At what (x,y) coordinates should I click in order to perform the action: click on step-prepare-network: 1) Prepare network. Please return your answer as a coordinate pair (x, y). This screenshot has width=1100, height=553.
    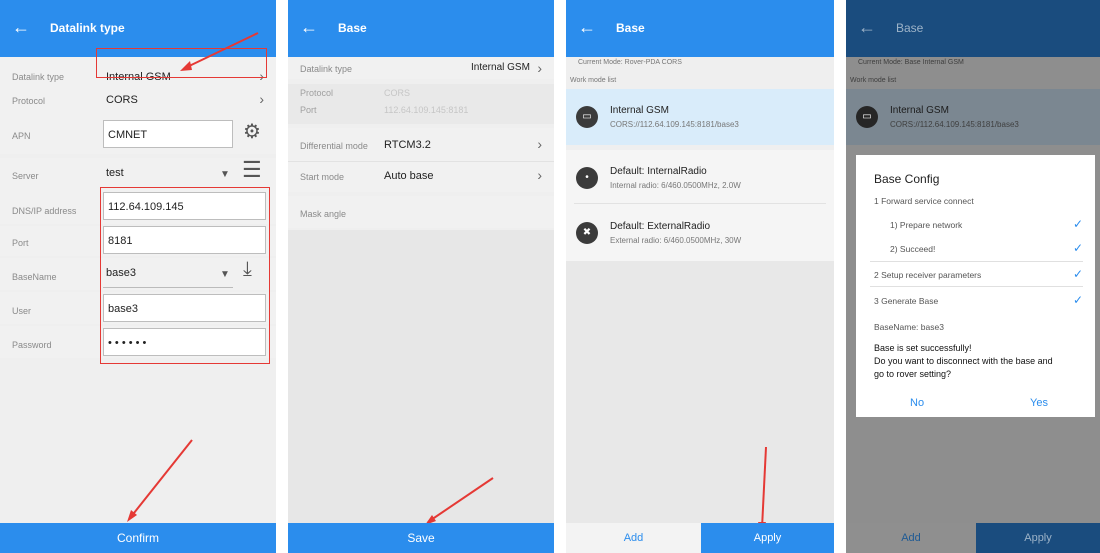
    Looking at the image, I should click on (926, 225).